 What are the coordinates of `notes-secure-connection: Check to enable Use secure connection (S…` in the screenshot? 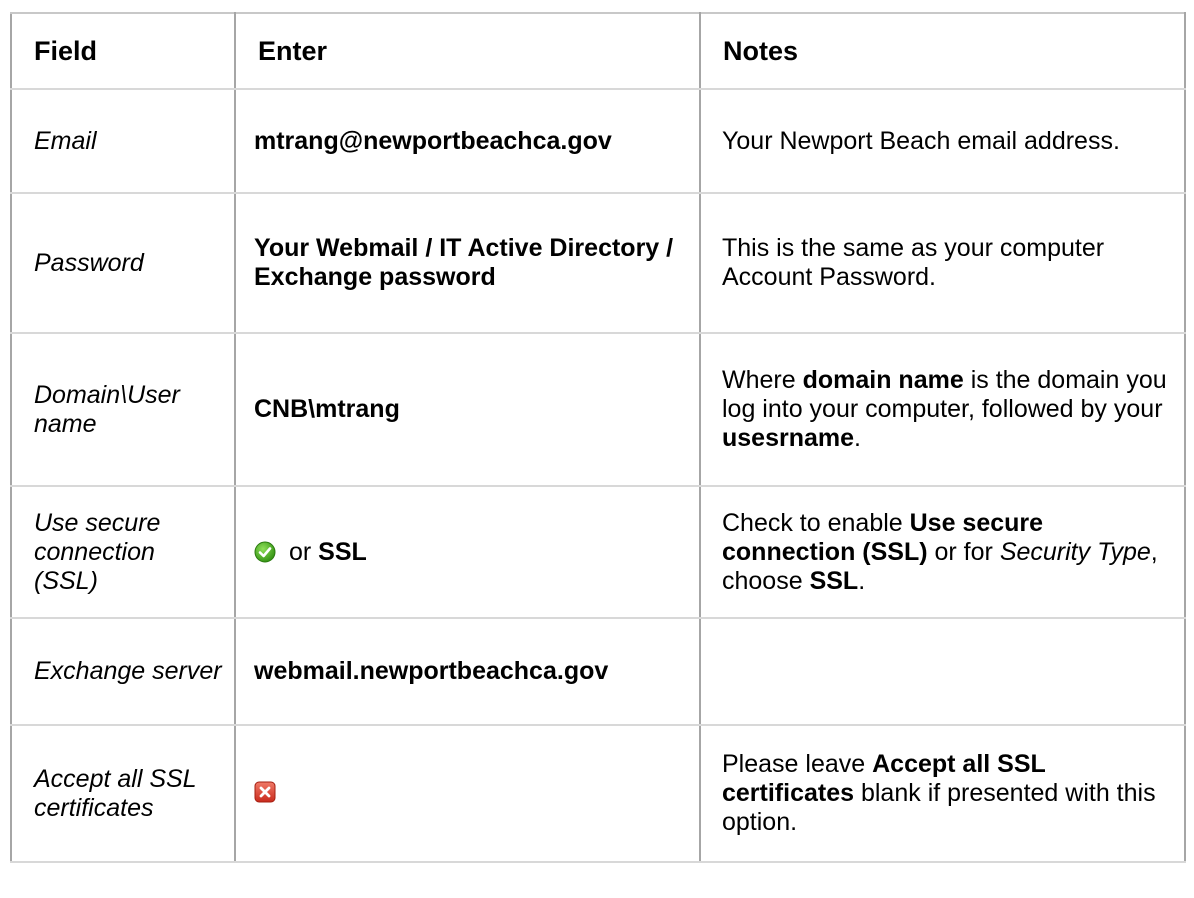 It's located at (942, 552).